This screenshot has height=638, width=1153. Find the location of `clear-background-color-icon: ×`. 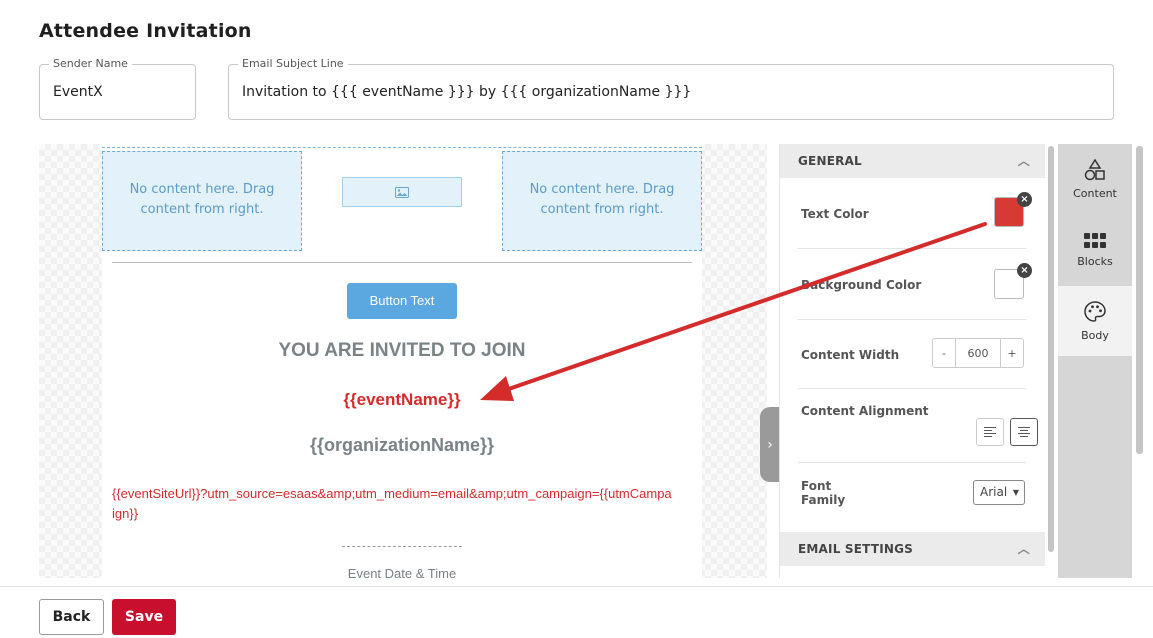

clear-background-color-icon: × is located at coordinates (1024, 270).